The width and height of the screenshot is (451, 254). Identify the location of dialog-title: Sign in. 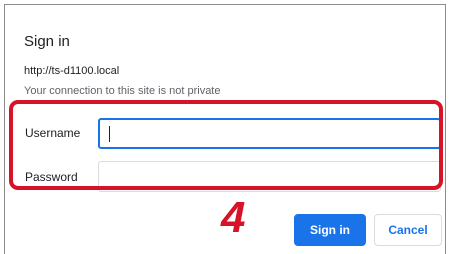
(47, 41).